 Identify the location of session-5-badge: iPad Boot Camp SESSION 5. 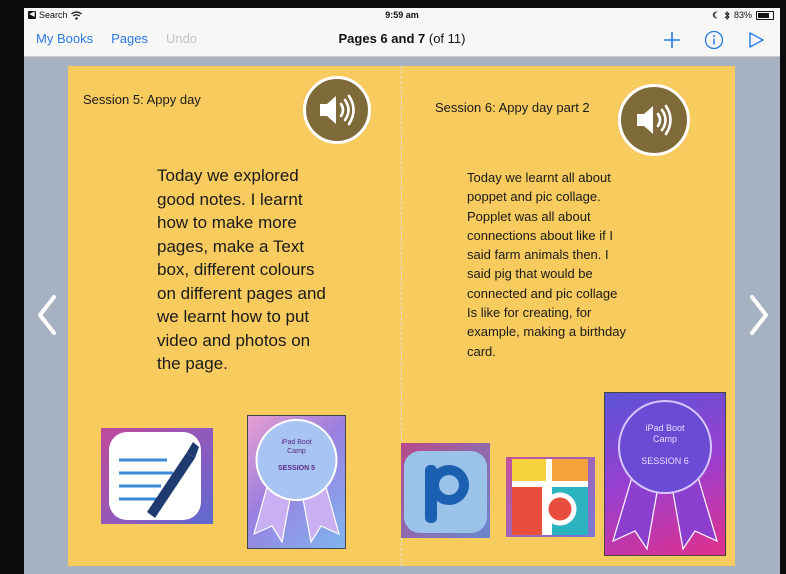
(296, 482).